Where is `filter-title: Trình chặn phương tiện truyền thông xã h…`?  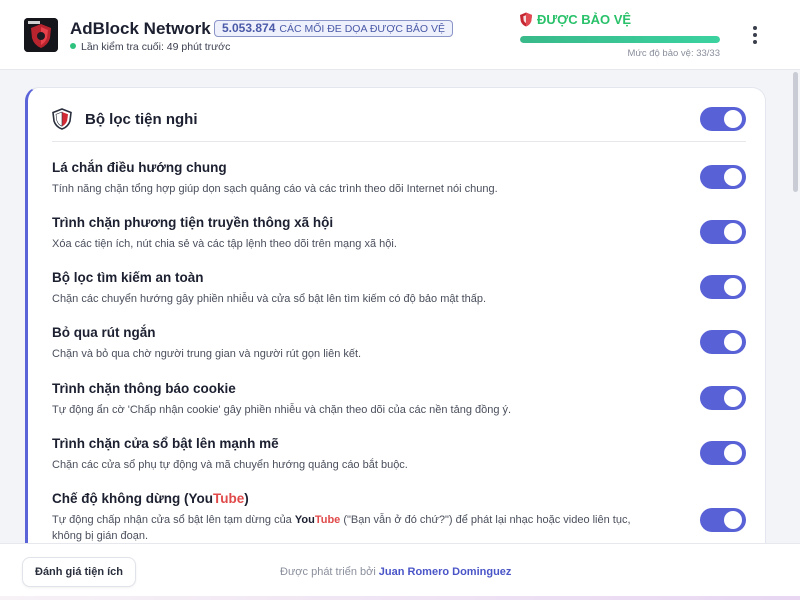
filter-title: Trình chặn phương tiện truyền thông xã h… is located at coordinates (193, 222).